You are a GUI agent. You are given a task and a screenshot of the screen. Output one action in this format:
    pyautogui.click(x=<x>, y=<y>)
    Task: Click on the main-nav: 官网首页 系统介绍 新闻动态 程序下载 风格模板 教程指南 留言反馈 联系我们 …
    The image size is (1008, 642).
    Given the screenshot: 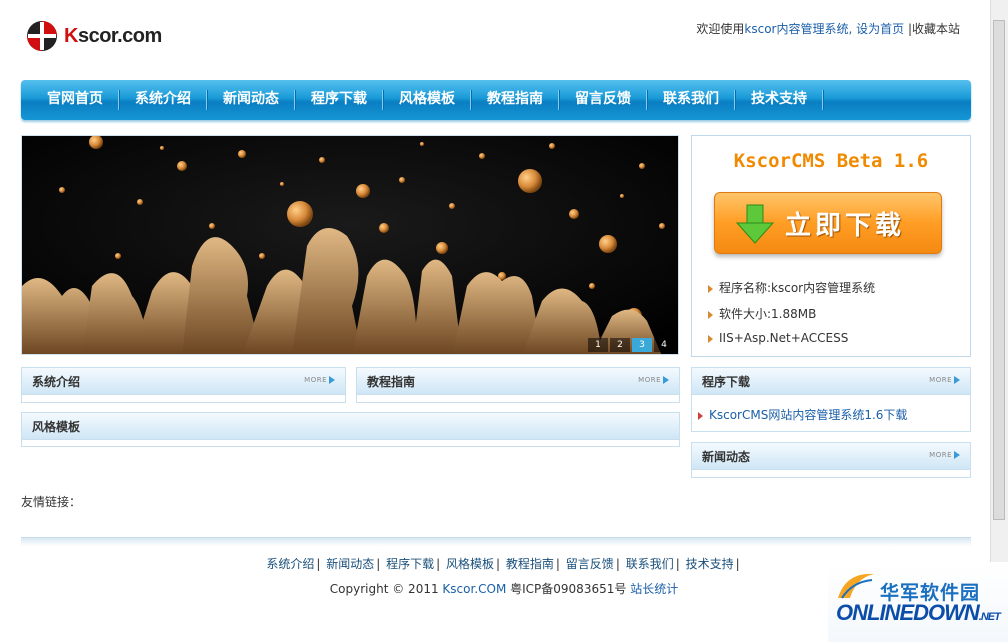 What is the action you would take?
    pyautogui.click(x=496, y=100)
    